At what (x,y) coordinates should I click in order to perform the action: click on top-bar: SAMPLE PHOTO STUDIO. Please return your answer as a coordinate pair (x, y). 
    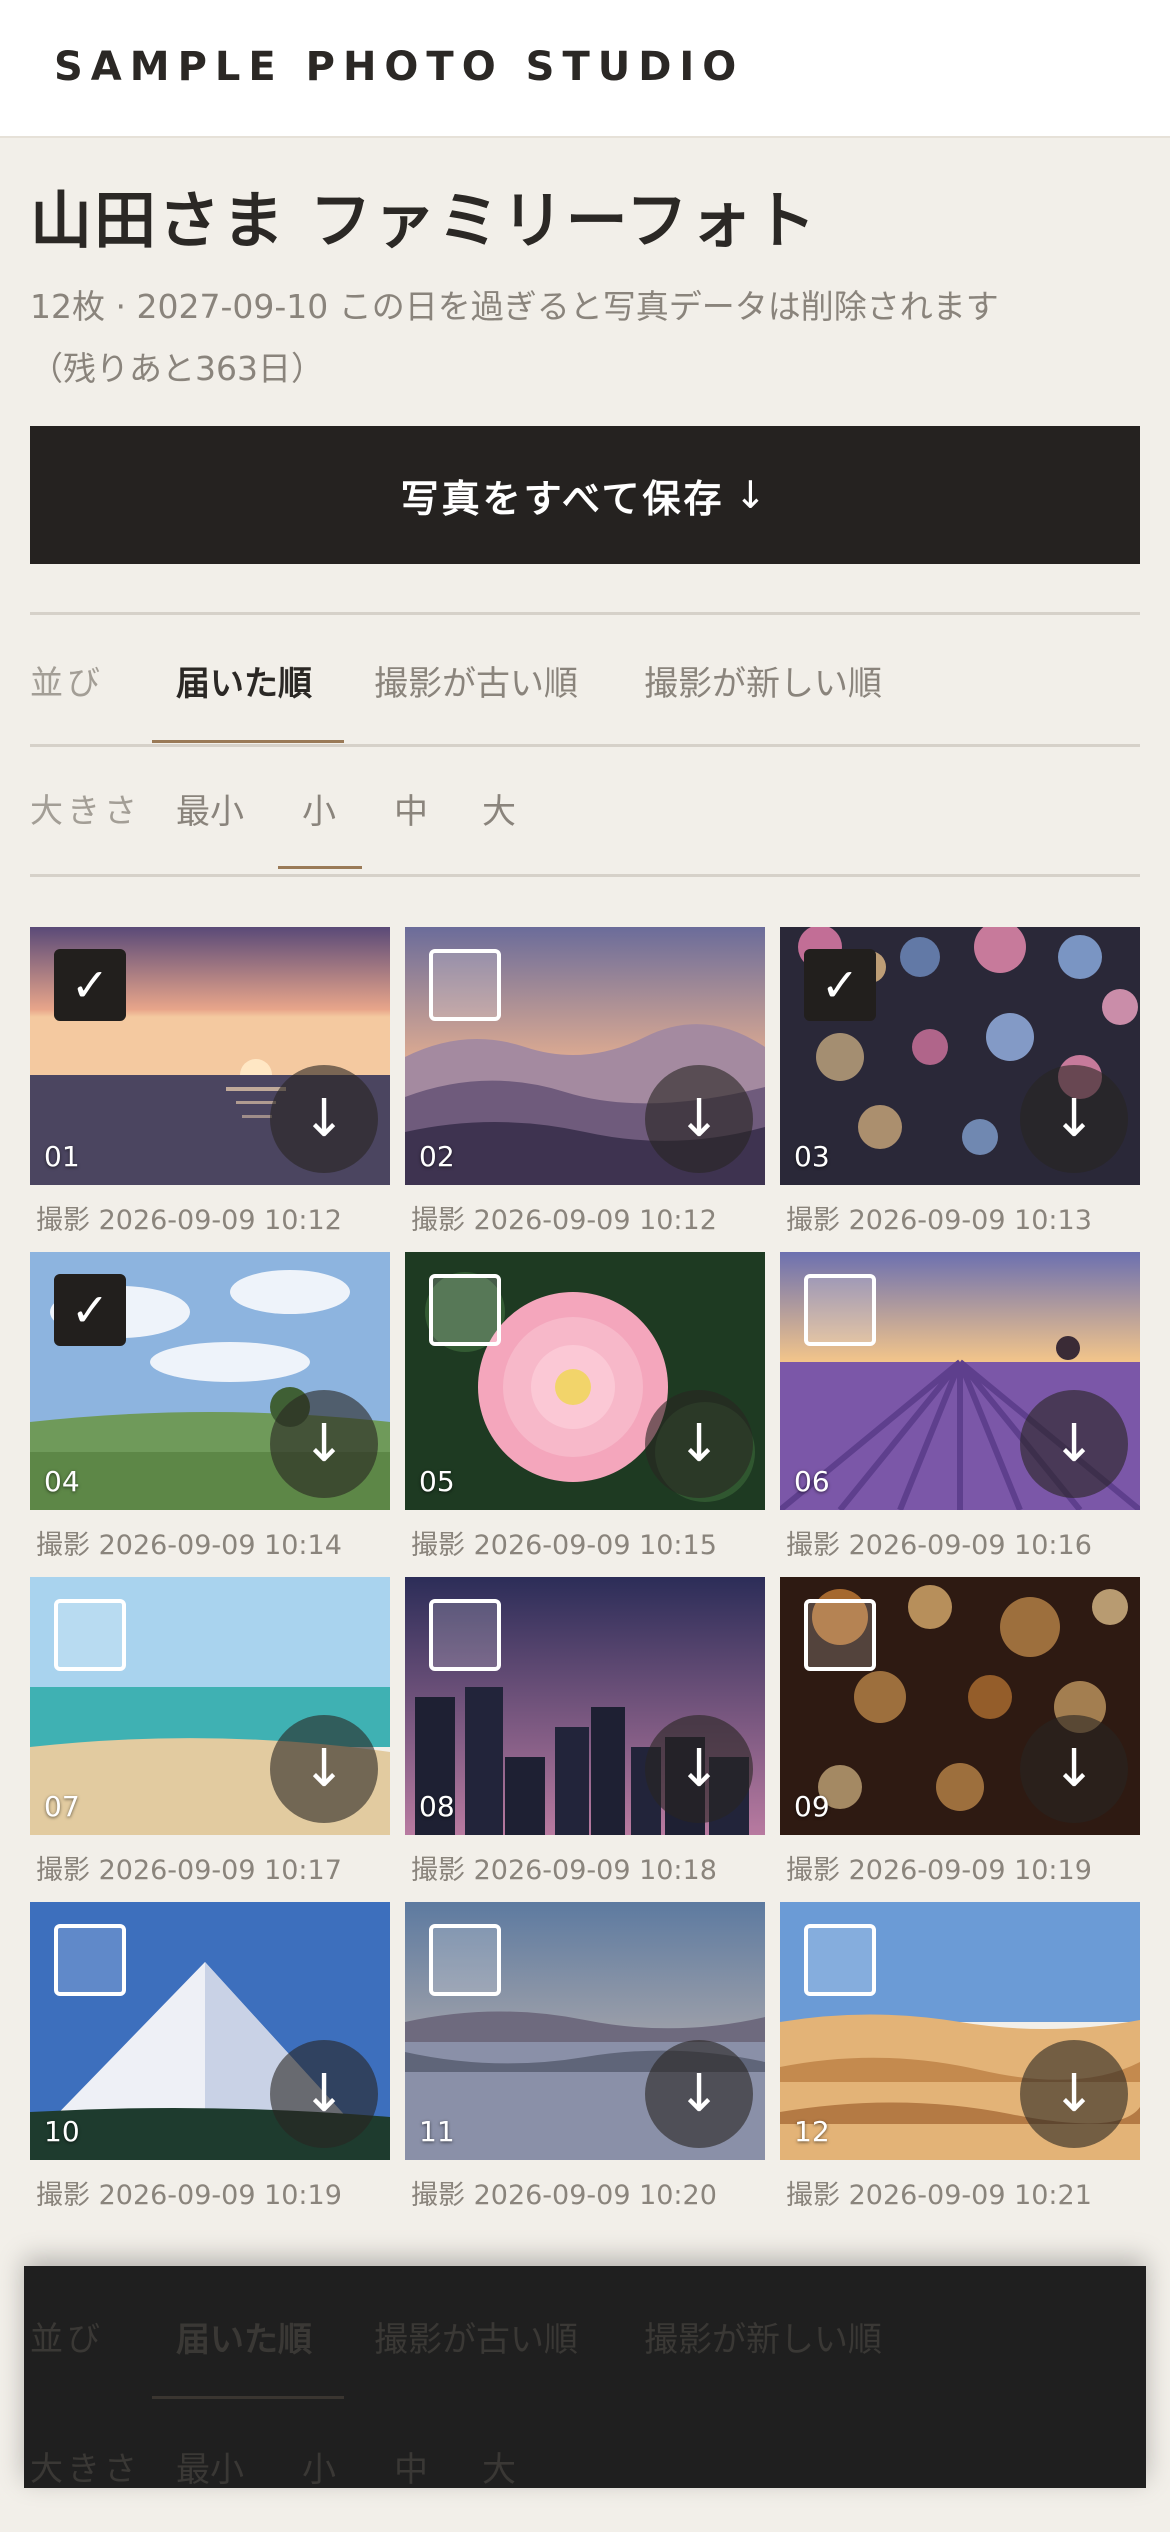
    Looking at the image, I should click on (585, 69).